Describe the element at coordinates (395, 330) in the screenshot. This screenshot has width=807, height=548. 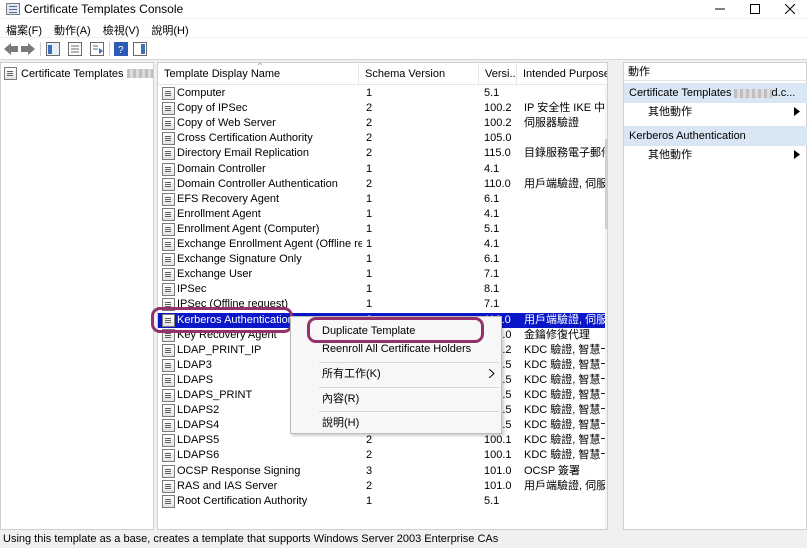
I see `highlight-ring-duplicate-template` at that location.